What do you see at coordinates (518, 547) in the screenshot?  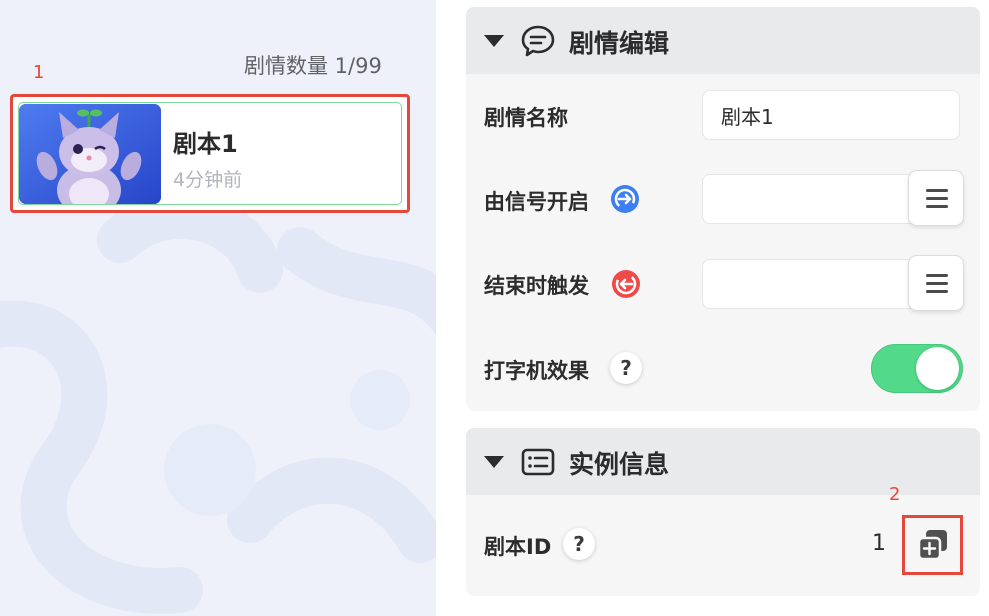 I see `script-id-label: 剧本ID` at bounding box center [518, 547].